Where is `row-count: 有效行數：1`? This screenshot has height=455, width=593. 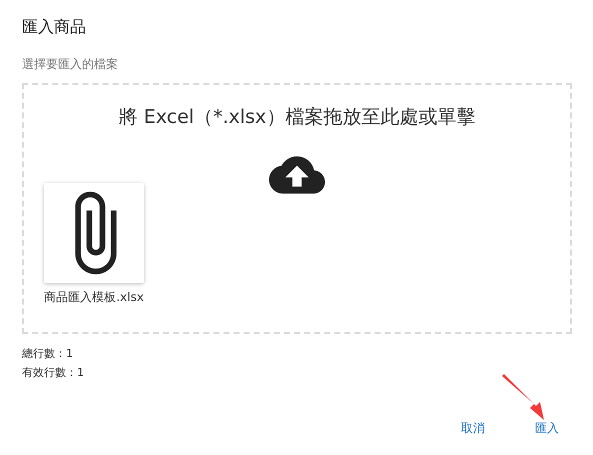
row-count: 有效行數：1 is located at coordinates (53, 373).